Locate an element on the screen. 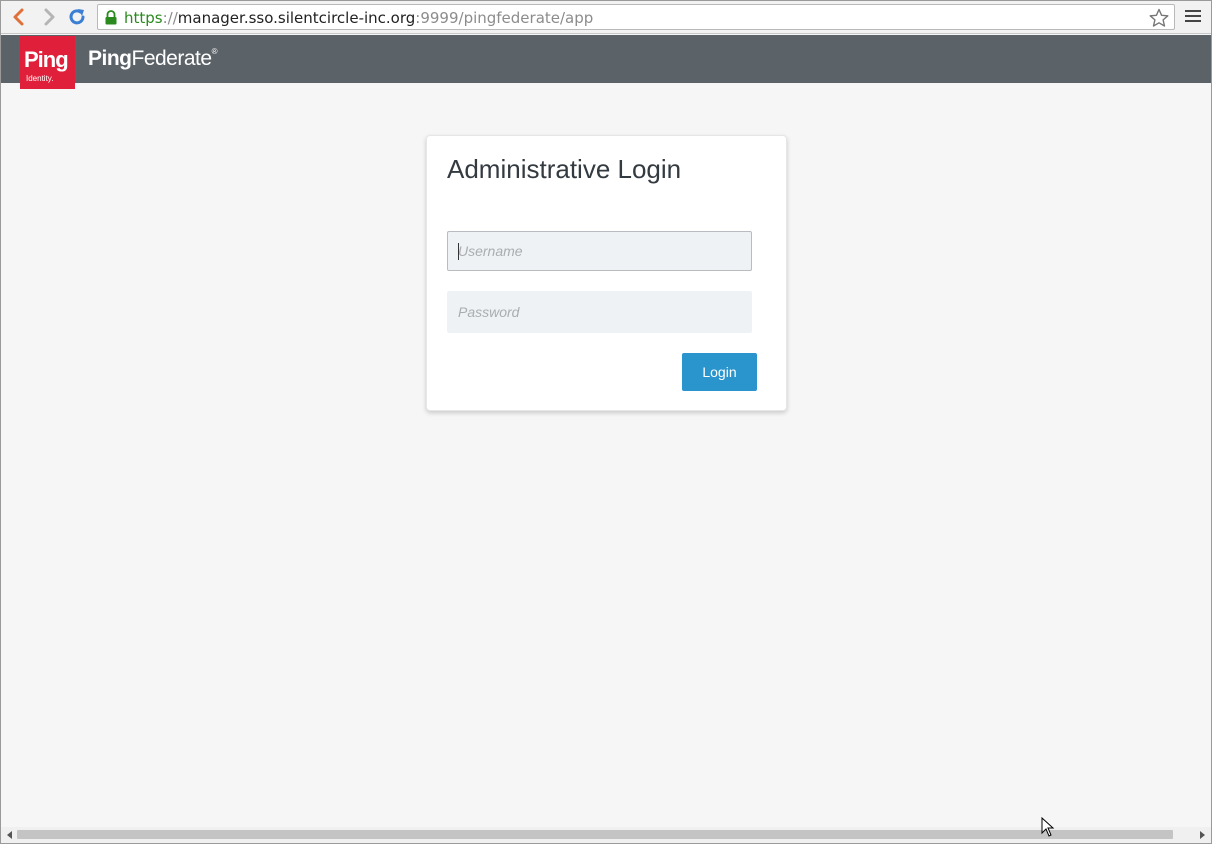 The image size is (1212, 844). forward-icon is located at coordinates (49, 17).